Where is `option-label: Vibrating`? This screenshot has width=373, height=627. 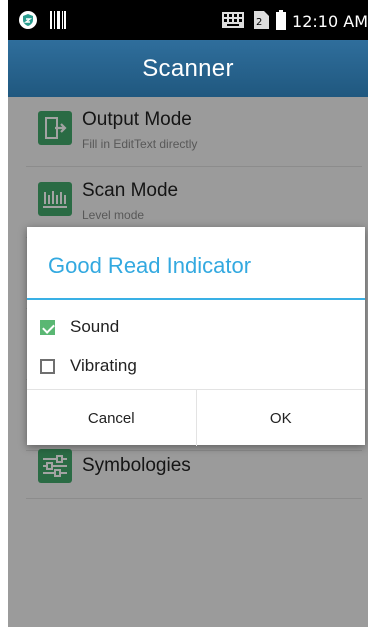 option-label: Vibrating is located at coordinates (103, 365).